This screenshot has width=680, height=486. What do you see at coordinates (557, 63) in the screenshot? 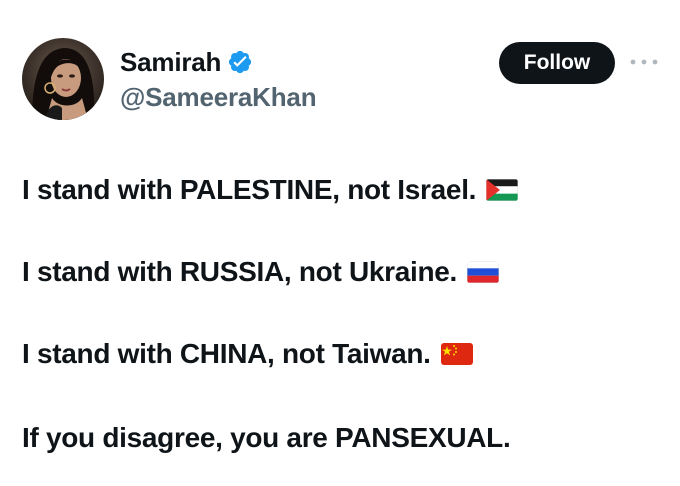
I see `follow-button: Follow` at bounding box center [557, 63].